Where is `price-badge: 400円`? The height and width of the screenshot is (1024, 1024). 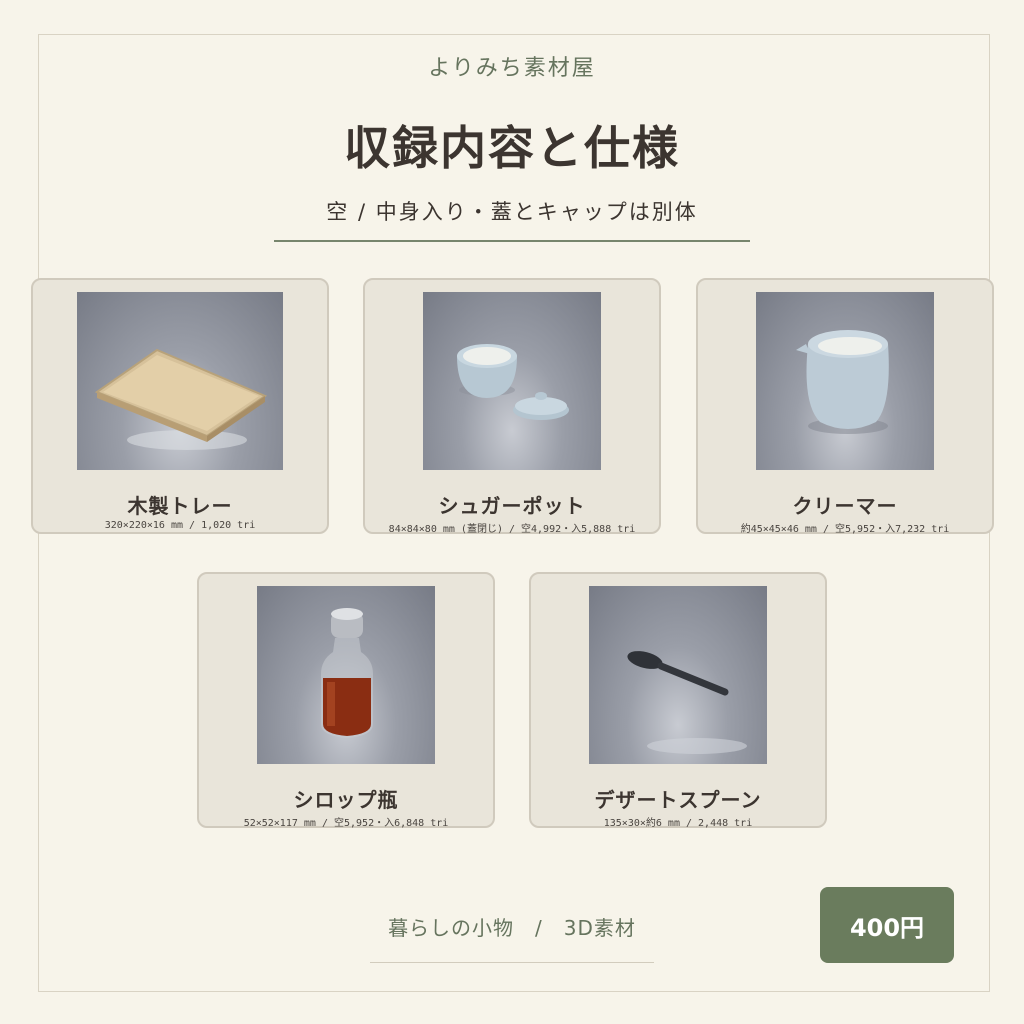 price-badge: 400円 is located at coordinates (887, 925).